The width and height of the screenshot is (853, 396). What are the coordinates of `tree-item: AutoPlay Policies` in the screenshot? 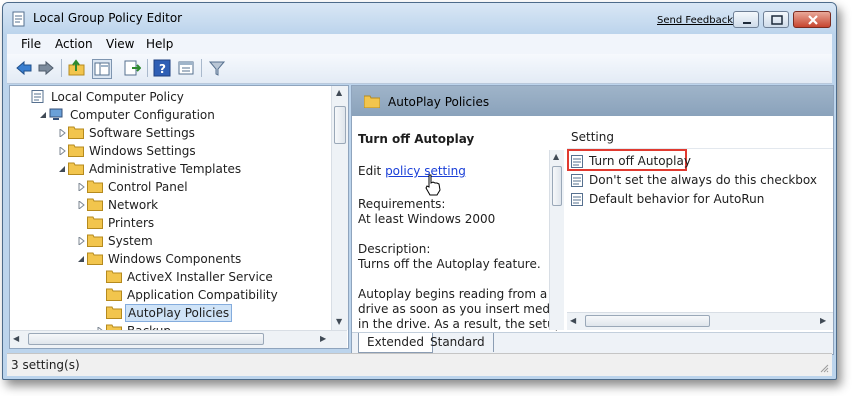 It's located at (169, 313).